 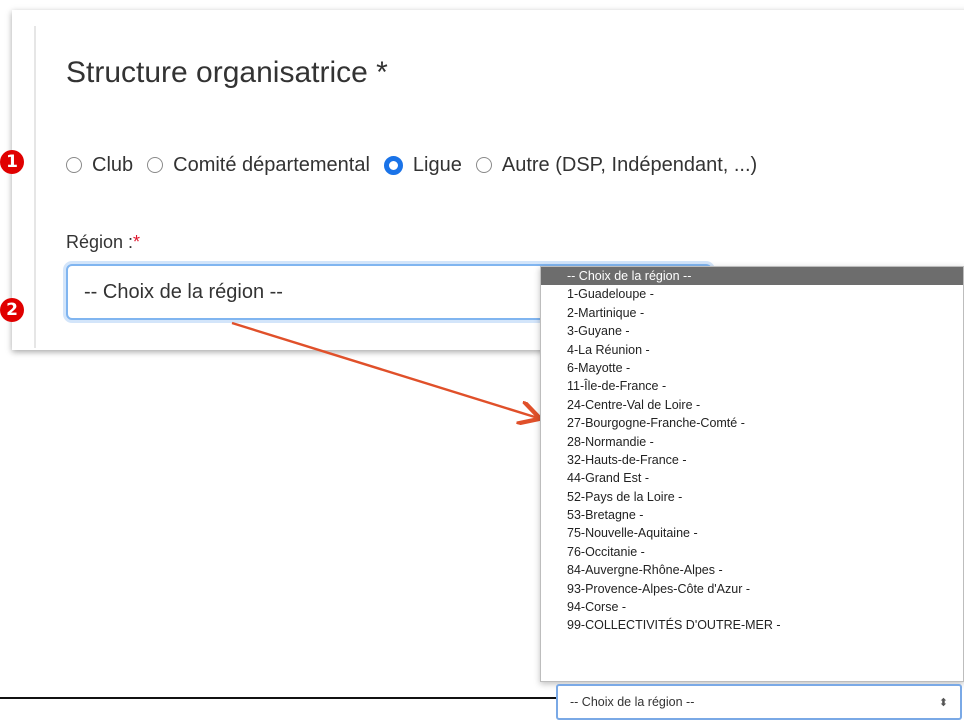 What do you see at coordinates (752, 589) in the screenshot?
I see `dropdown-option: 93-Provence-Alpes-Côte d'Azur -` at bounding box center [752, 589].